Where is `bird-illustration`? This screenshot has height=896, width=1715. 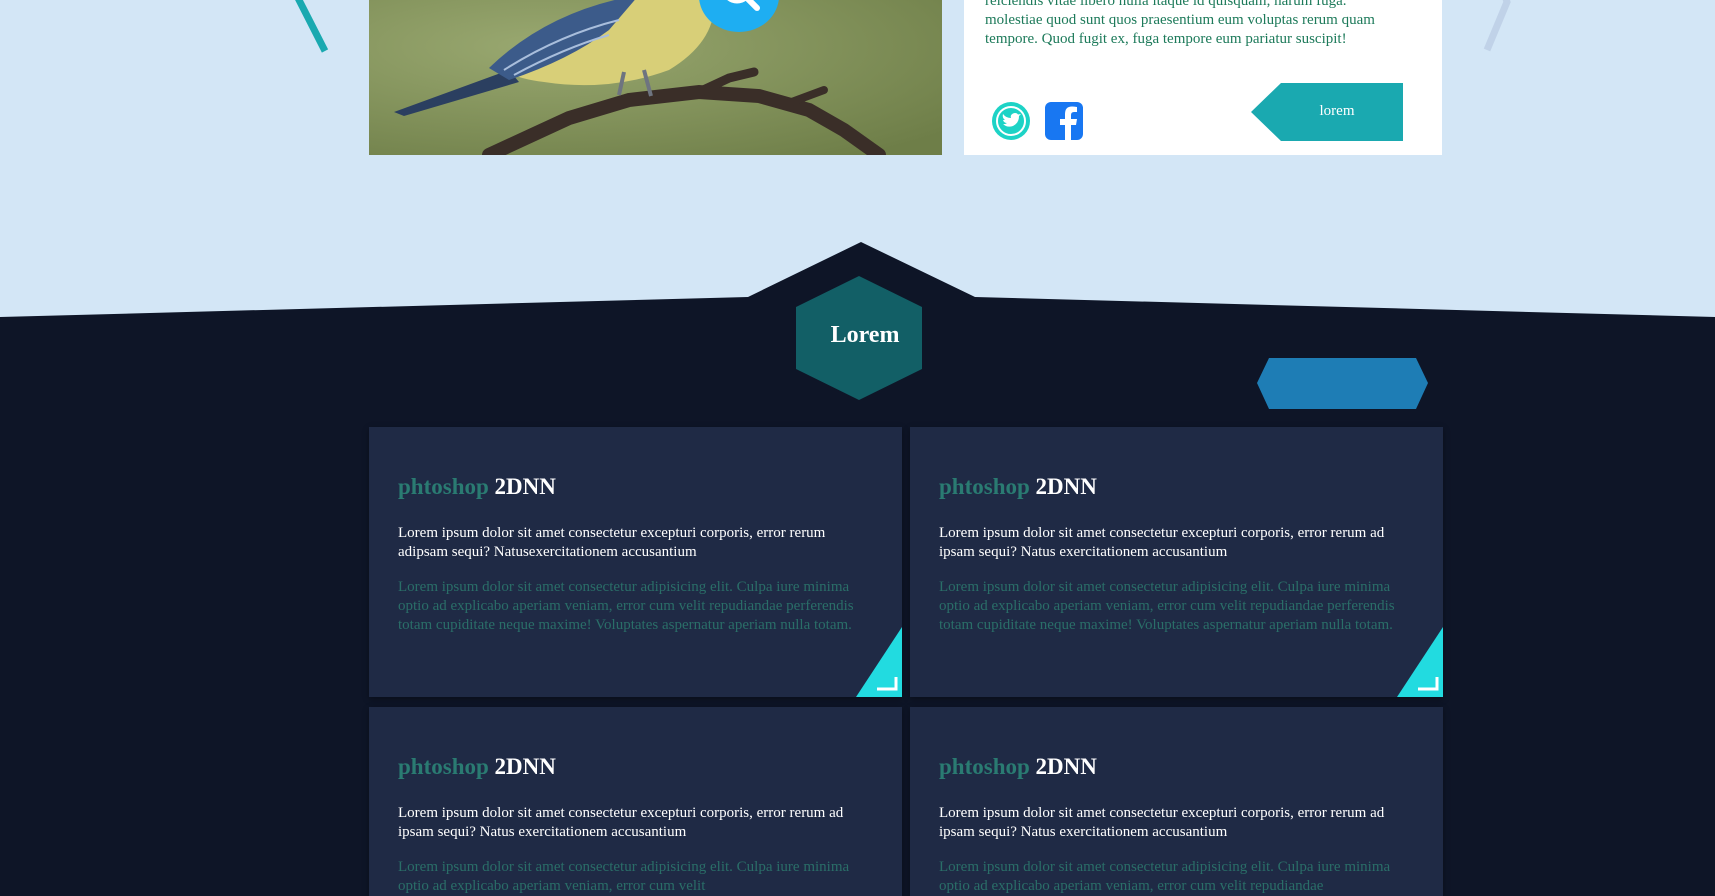
bird-illustration is located at coordinates (655, 77).